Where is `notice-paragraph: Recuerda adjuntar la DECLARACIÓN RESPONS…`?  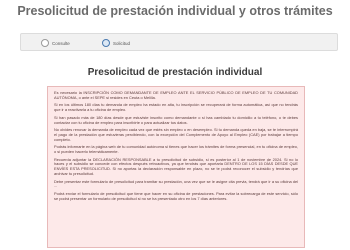
notice-paragraph: Recuerda adjuntar la DECLARACIÓN RESPONS… is located at coordinates (176, 166).